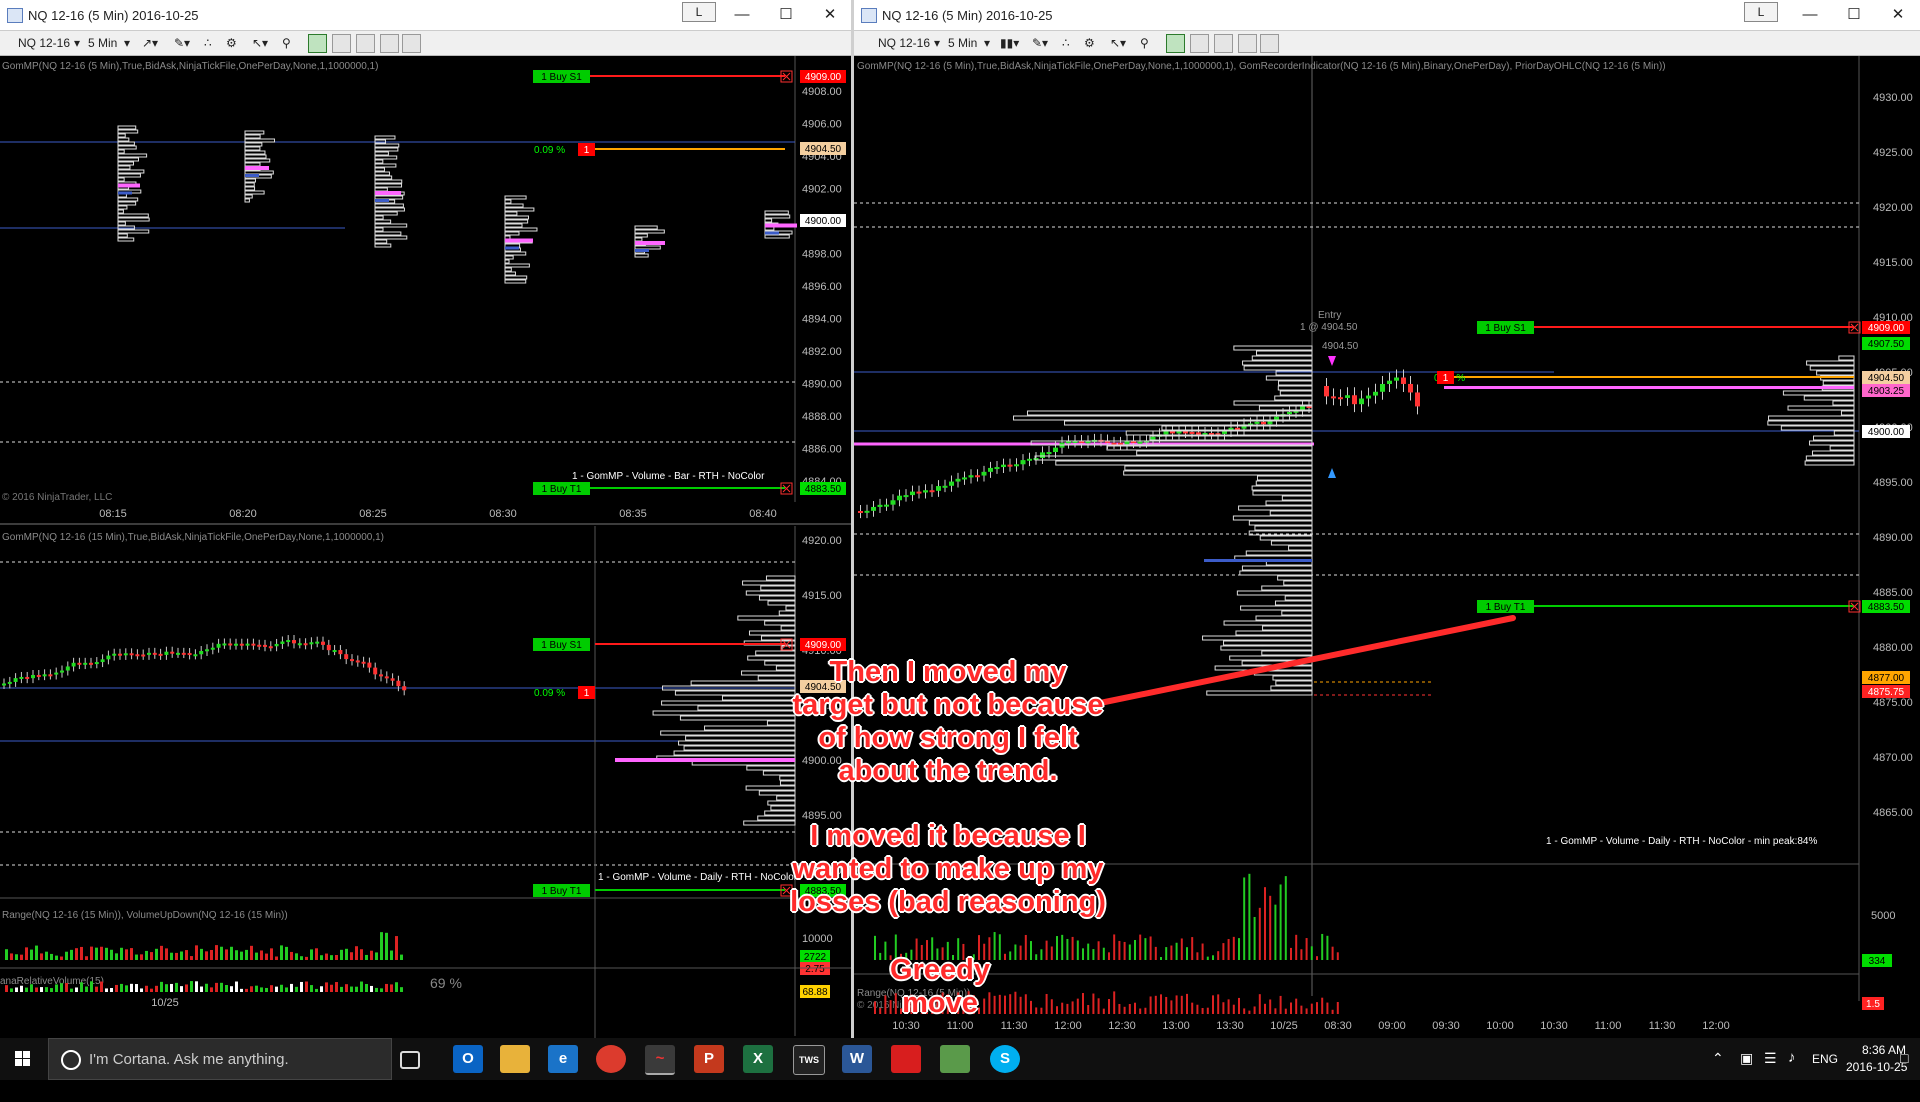  I want to click on task-view-icon, so click(410, 1060).